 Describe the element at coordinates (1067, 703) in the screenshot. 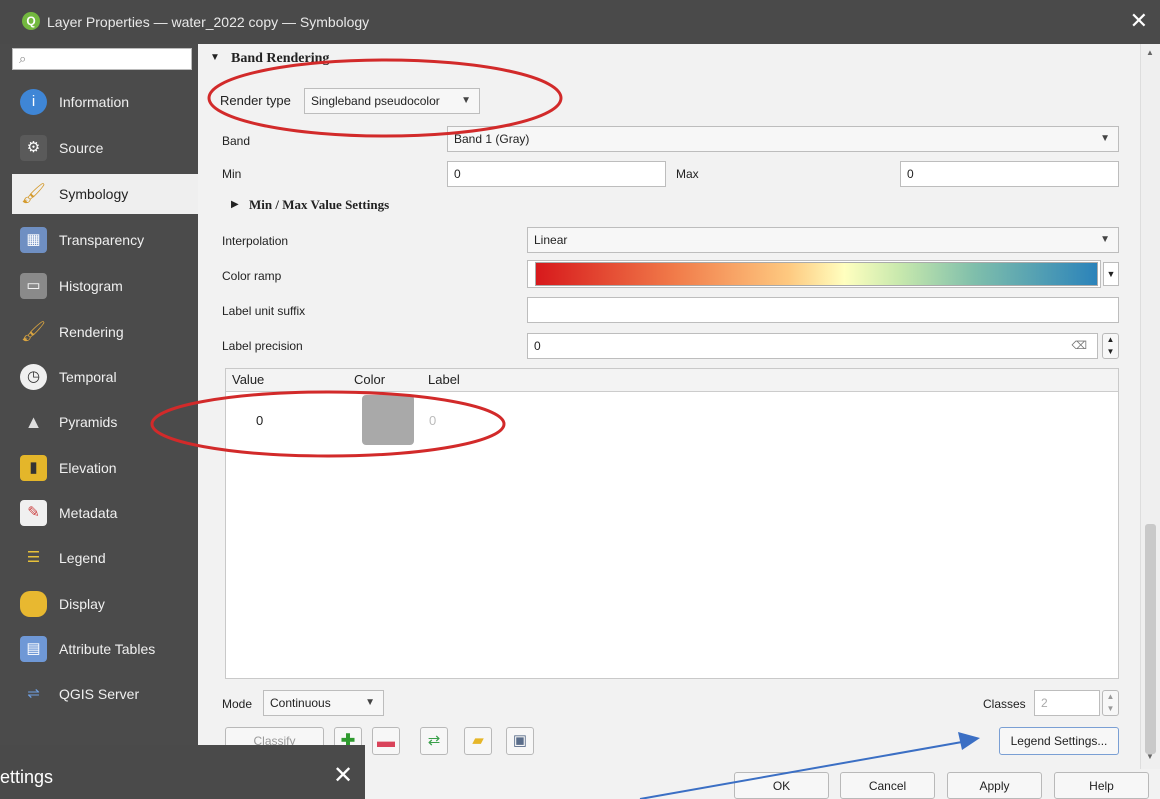

I see `classes-spinbox: 2` at that location.